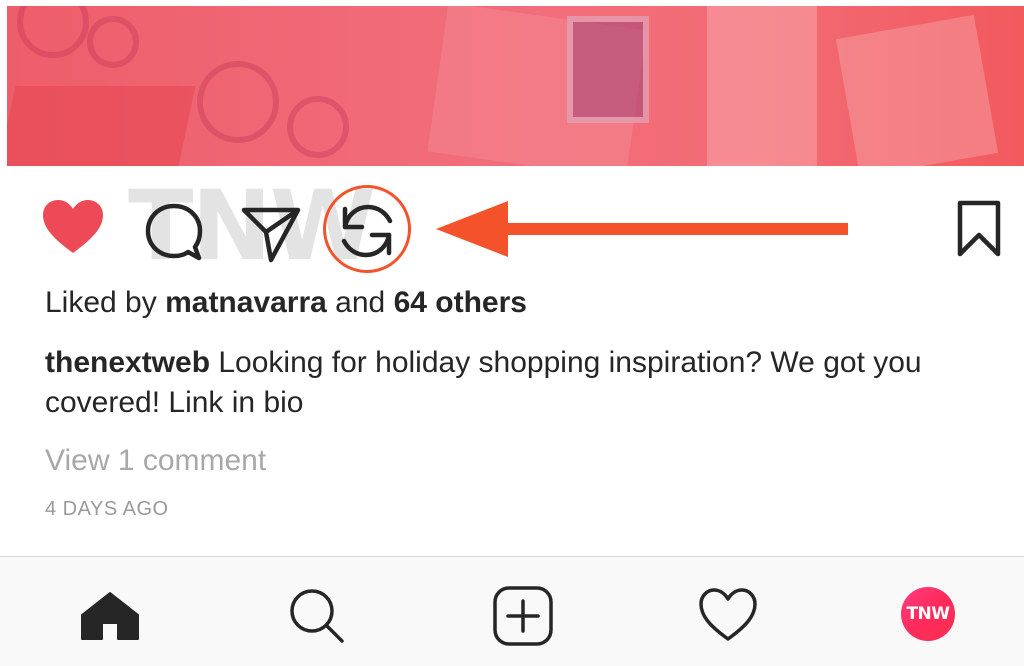  I want to click on tab-search, so click(316, 617).